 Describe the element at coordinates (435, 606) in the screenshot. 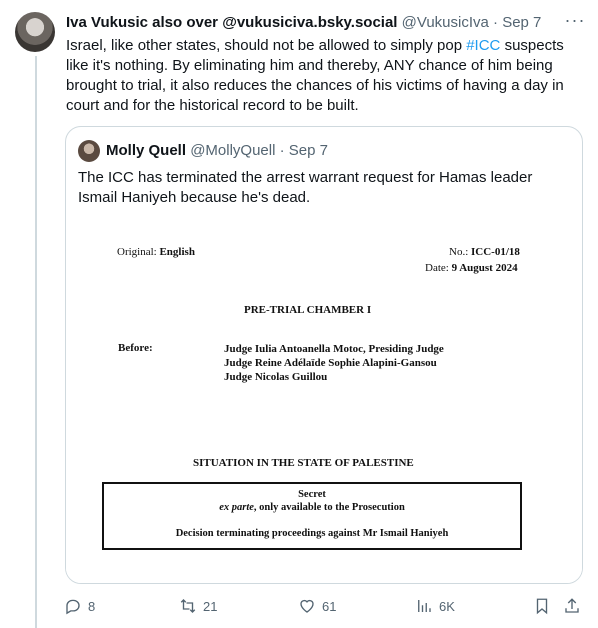

I see `views-button: 6K` at that location.